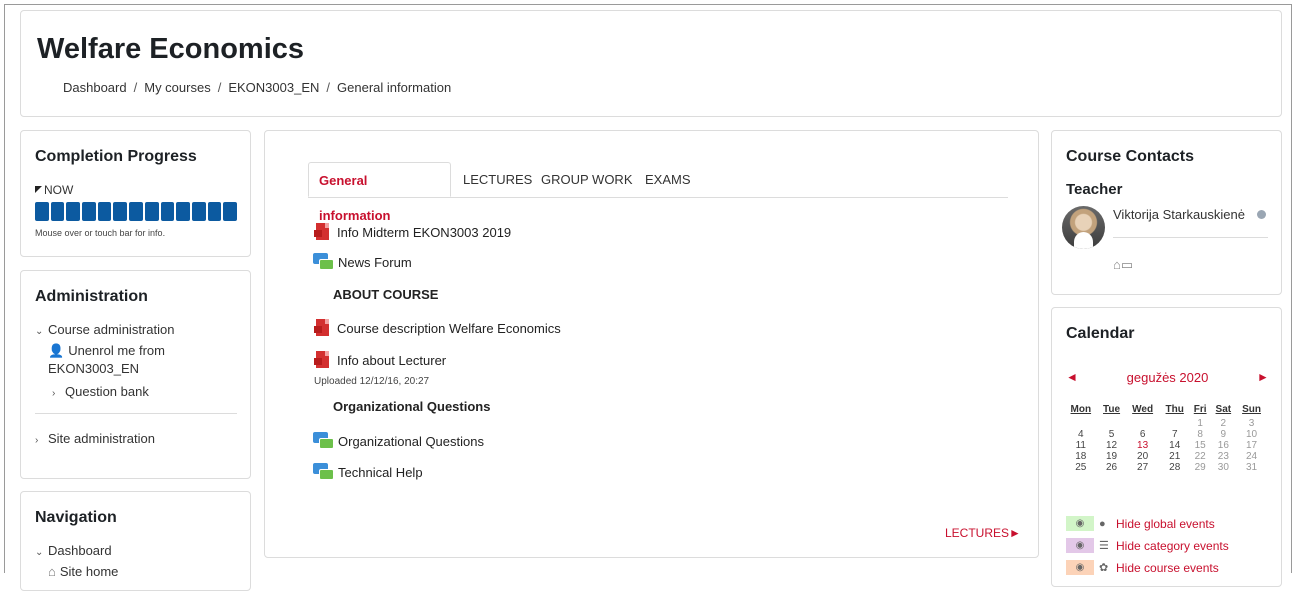  Describe the element at coordinates (273, 87) in the screenshot. I see `breadcrumb-course: EKON3003_EN` at that location.